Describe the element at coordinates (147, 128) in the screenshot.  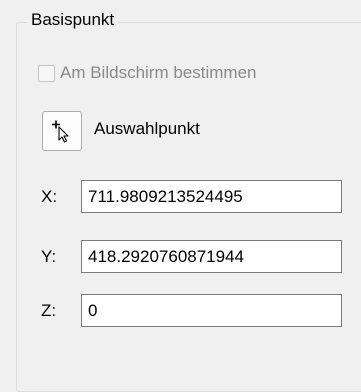
I see `pick-point-label: Auswahlpunkt` at that location.